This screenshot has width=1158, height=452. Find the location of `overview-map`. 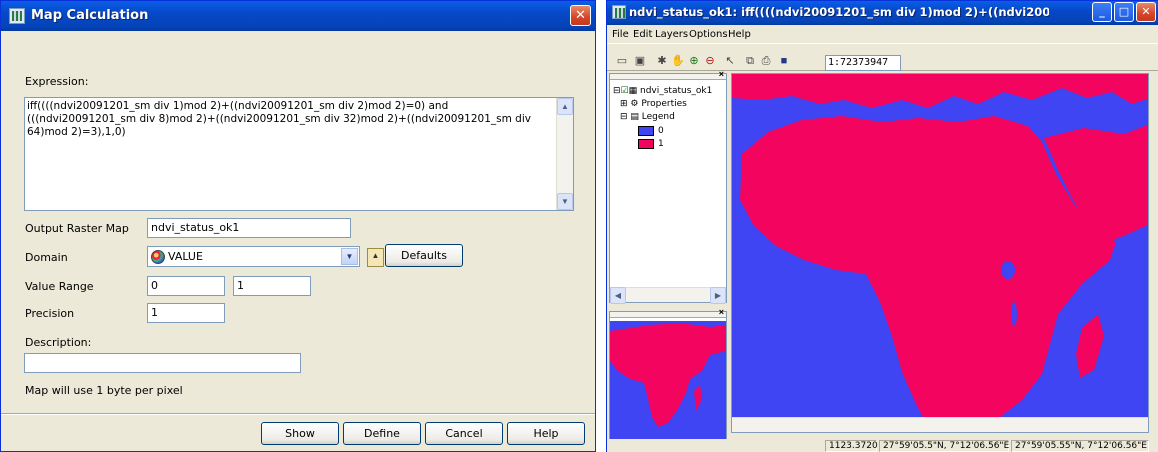

overview-map is located at coordinates (668, 380).